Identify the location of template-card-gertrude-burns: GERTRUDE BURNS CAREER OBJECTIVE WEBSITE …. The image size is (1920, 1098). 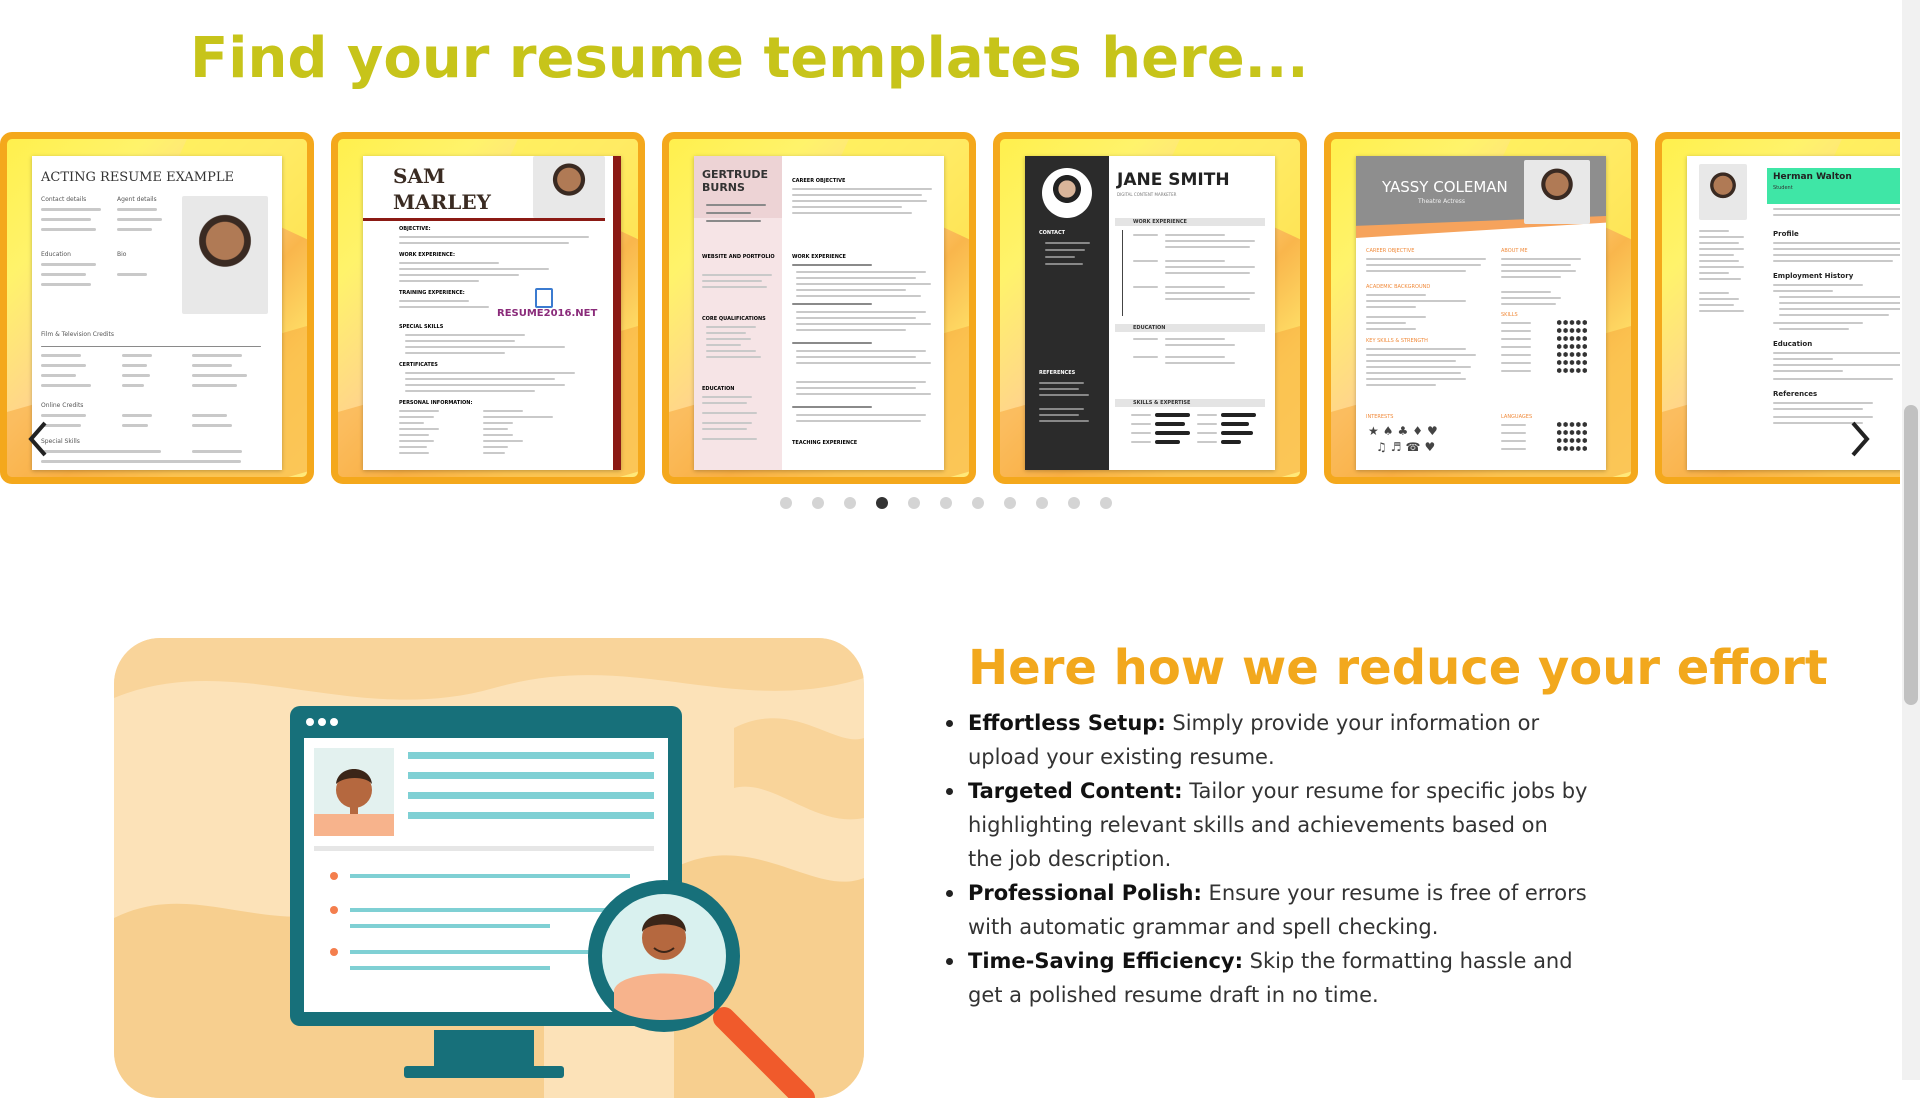
(819, 308).